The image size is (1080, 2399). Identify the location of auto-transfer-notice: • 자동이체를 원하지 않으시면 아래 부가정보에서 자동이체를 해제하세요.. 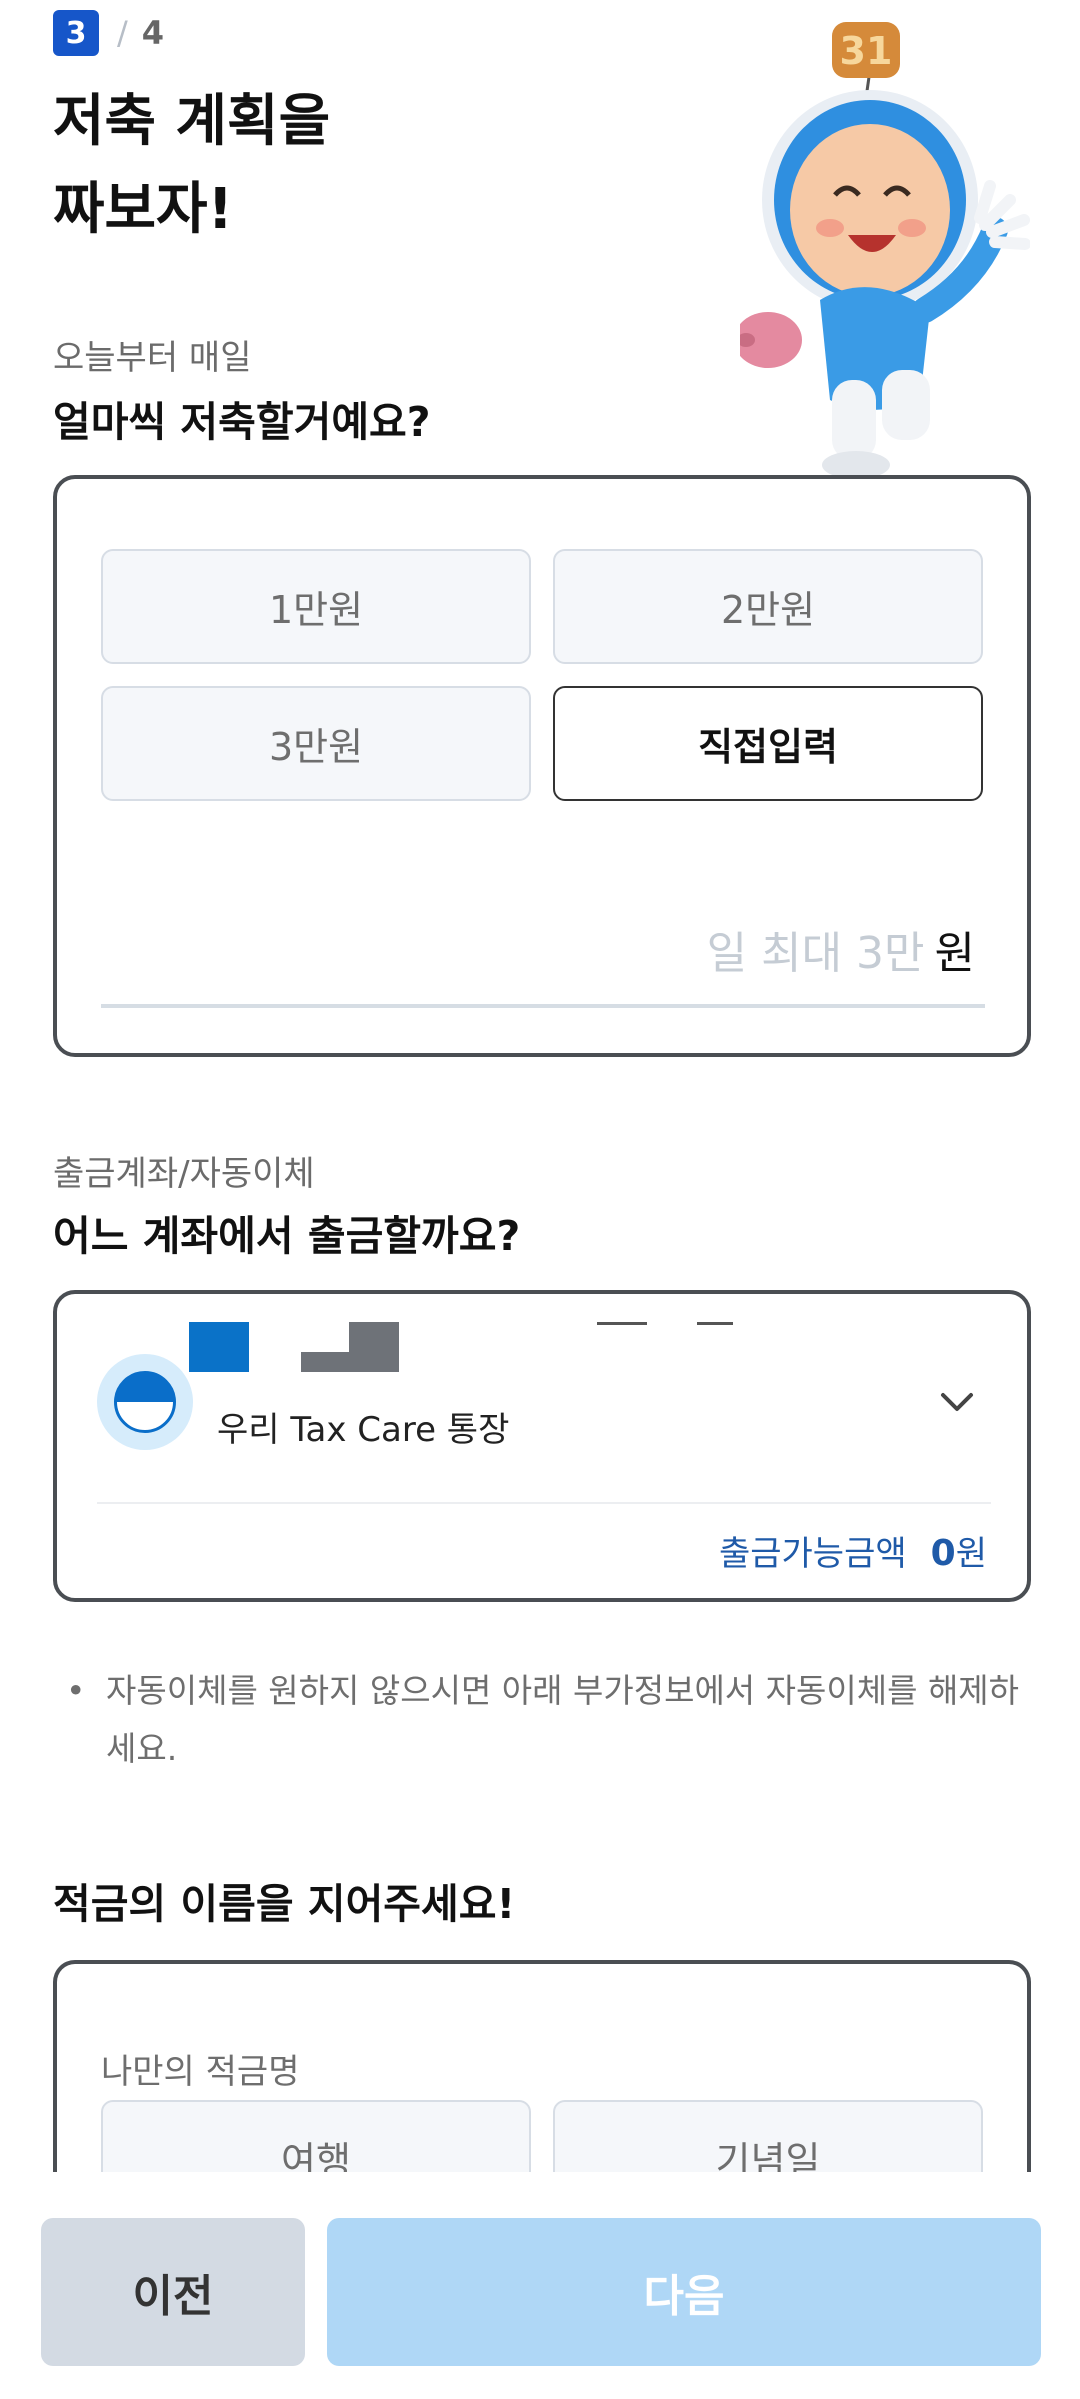
(546, 1720).